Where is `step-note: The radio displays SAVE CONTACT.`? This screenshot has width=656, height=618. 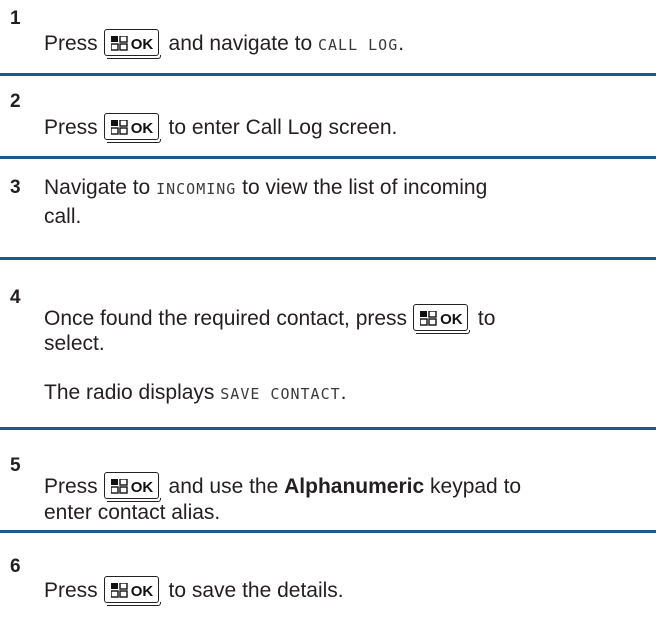
step-note: The radio displays SAVE CONTACT. is located at coordinates (195, 393).